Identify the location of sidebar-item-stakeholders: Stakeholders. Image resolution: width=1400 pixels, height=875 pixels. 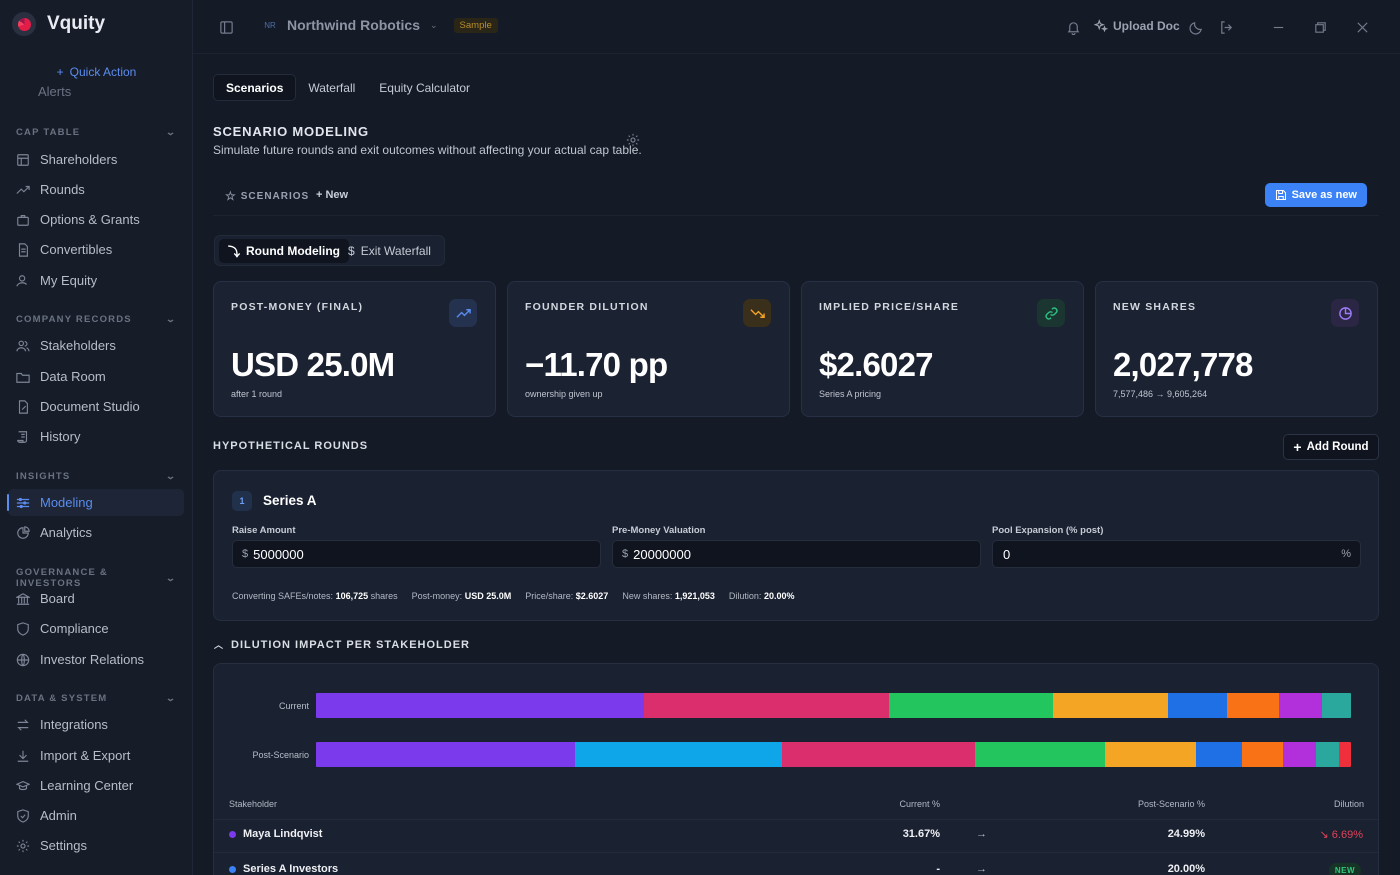
(96, 345).